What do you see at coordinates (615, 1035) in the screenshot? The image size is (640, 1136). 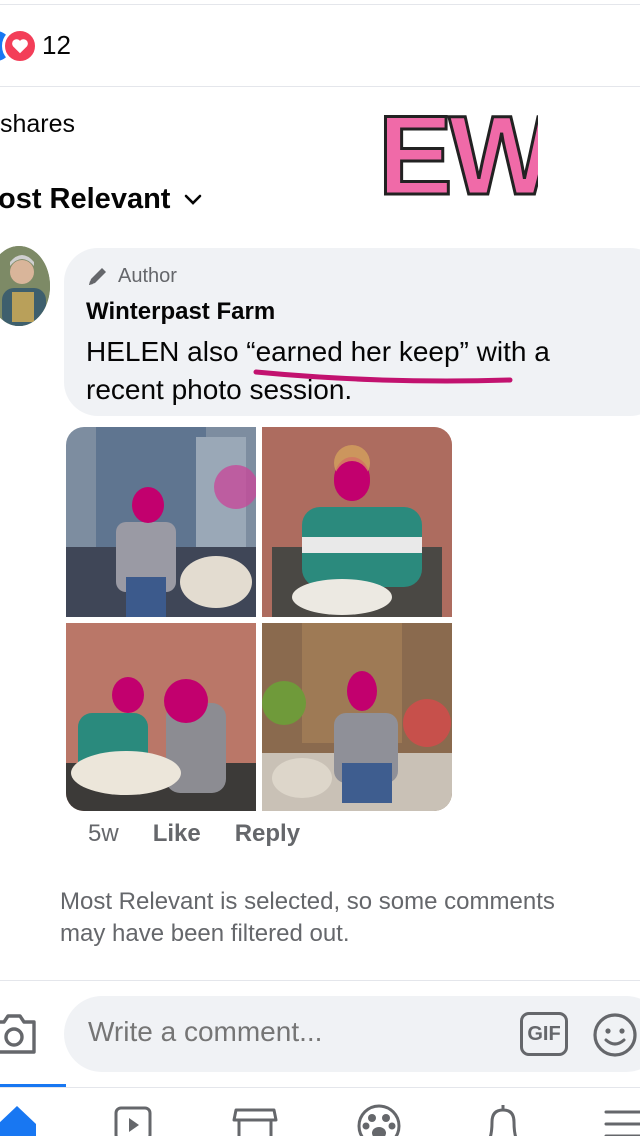 I see `emoji-icon` at bounding box center [615, 1035].